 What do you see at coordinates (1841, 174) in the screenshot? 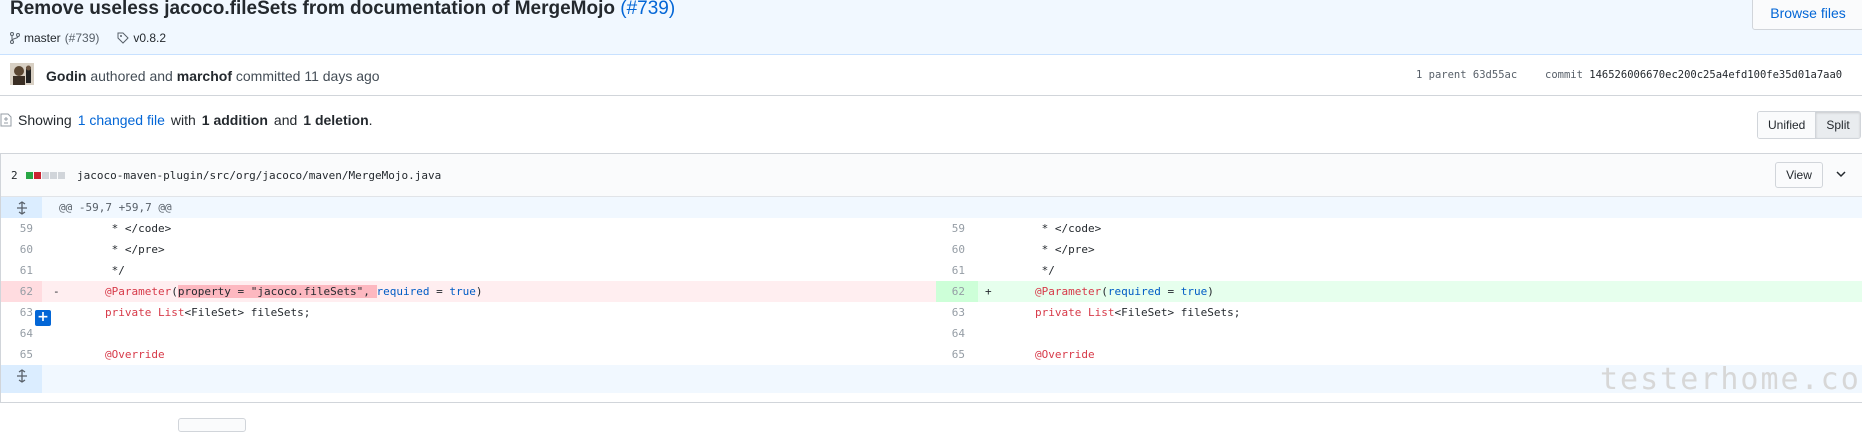
I see `chevron-down-icon` at bounding box center [1841, 174].